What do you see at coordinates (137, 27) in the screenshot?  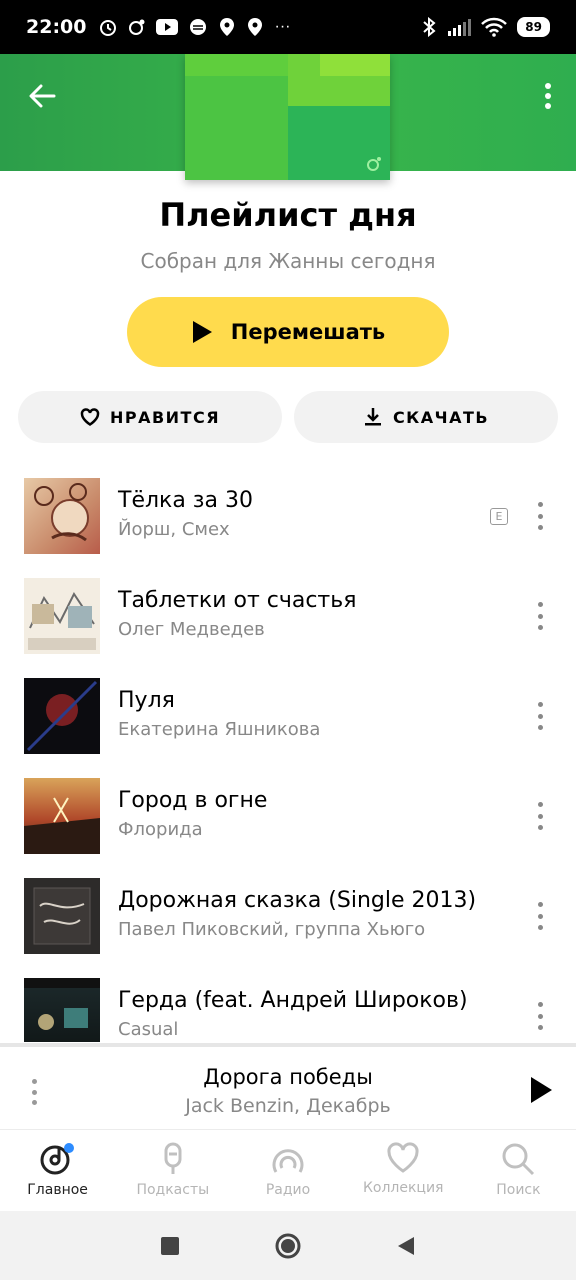 I see `music-app-icon` at bounding box center [137, 27].